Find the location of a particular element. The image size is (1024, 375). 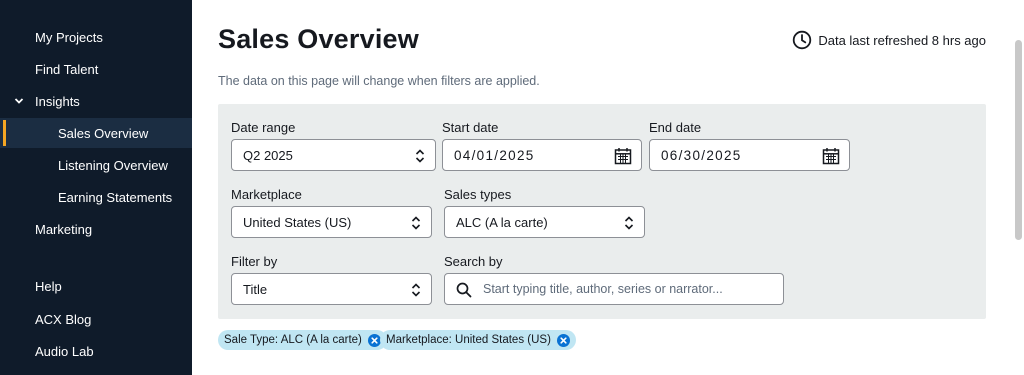

sidebar-item-insights: Insights is located at coordinates (96, 101).